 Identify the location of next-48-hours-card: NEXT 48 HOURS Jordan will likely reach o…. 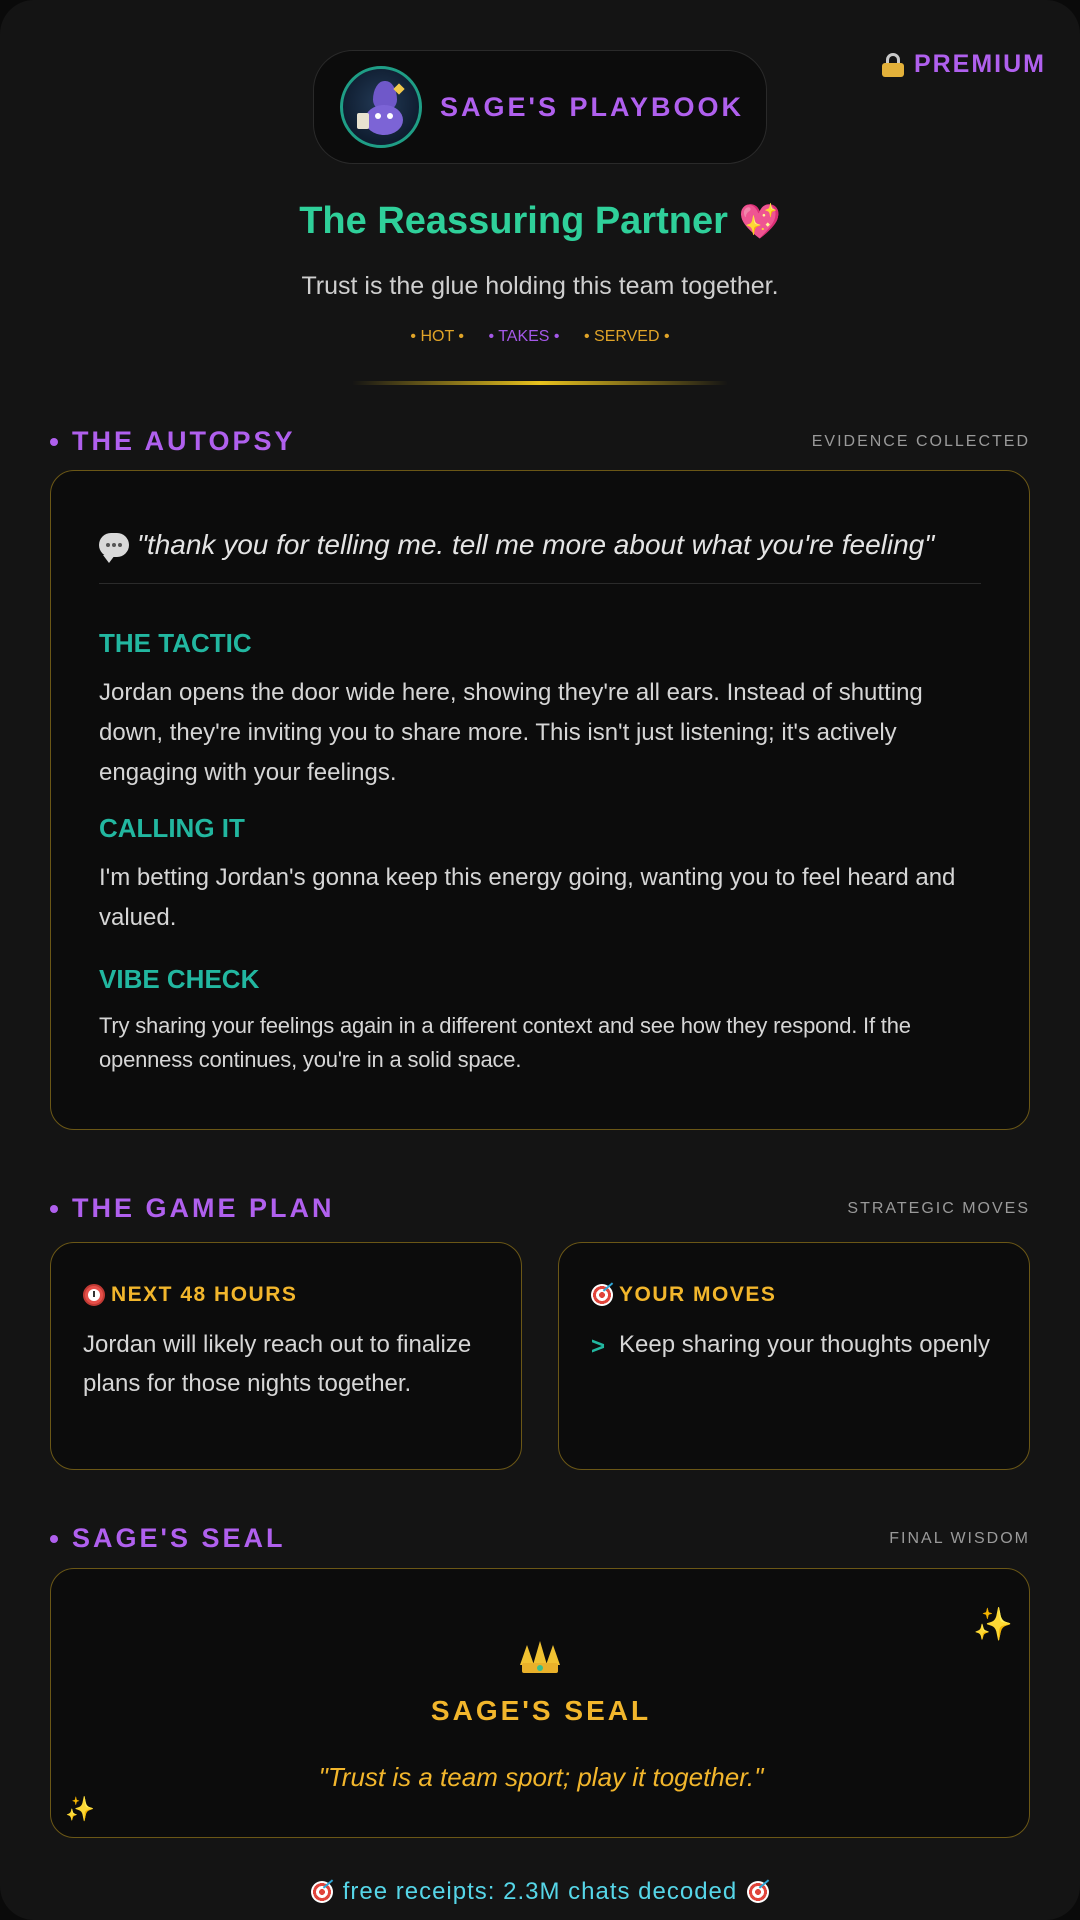
(286, 1356).